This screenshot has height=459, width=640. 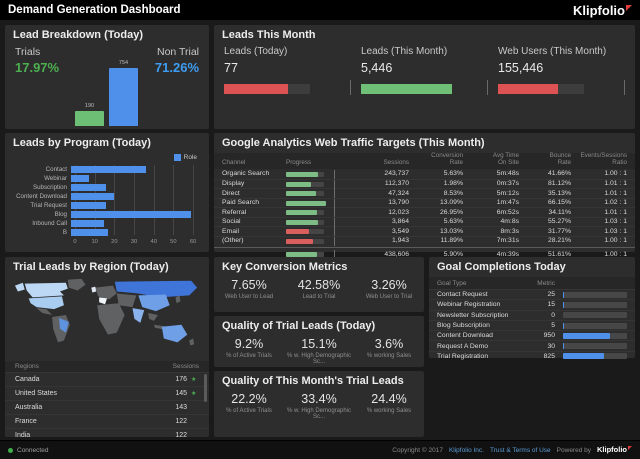 What do you see at coordinates (404, 51) in the screenshot?
I see `metric-label: Leads (This Month)` at bounding box center [404, 51].